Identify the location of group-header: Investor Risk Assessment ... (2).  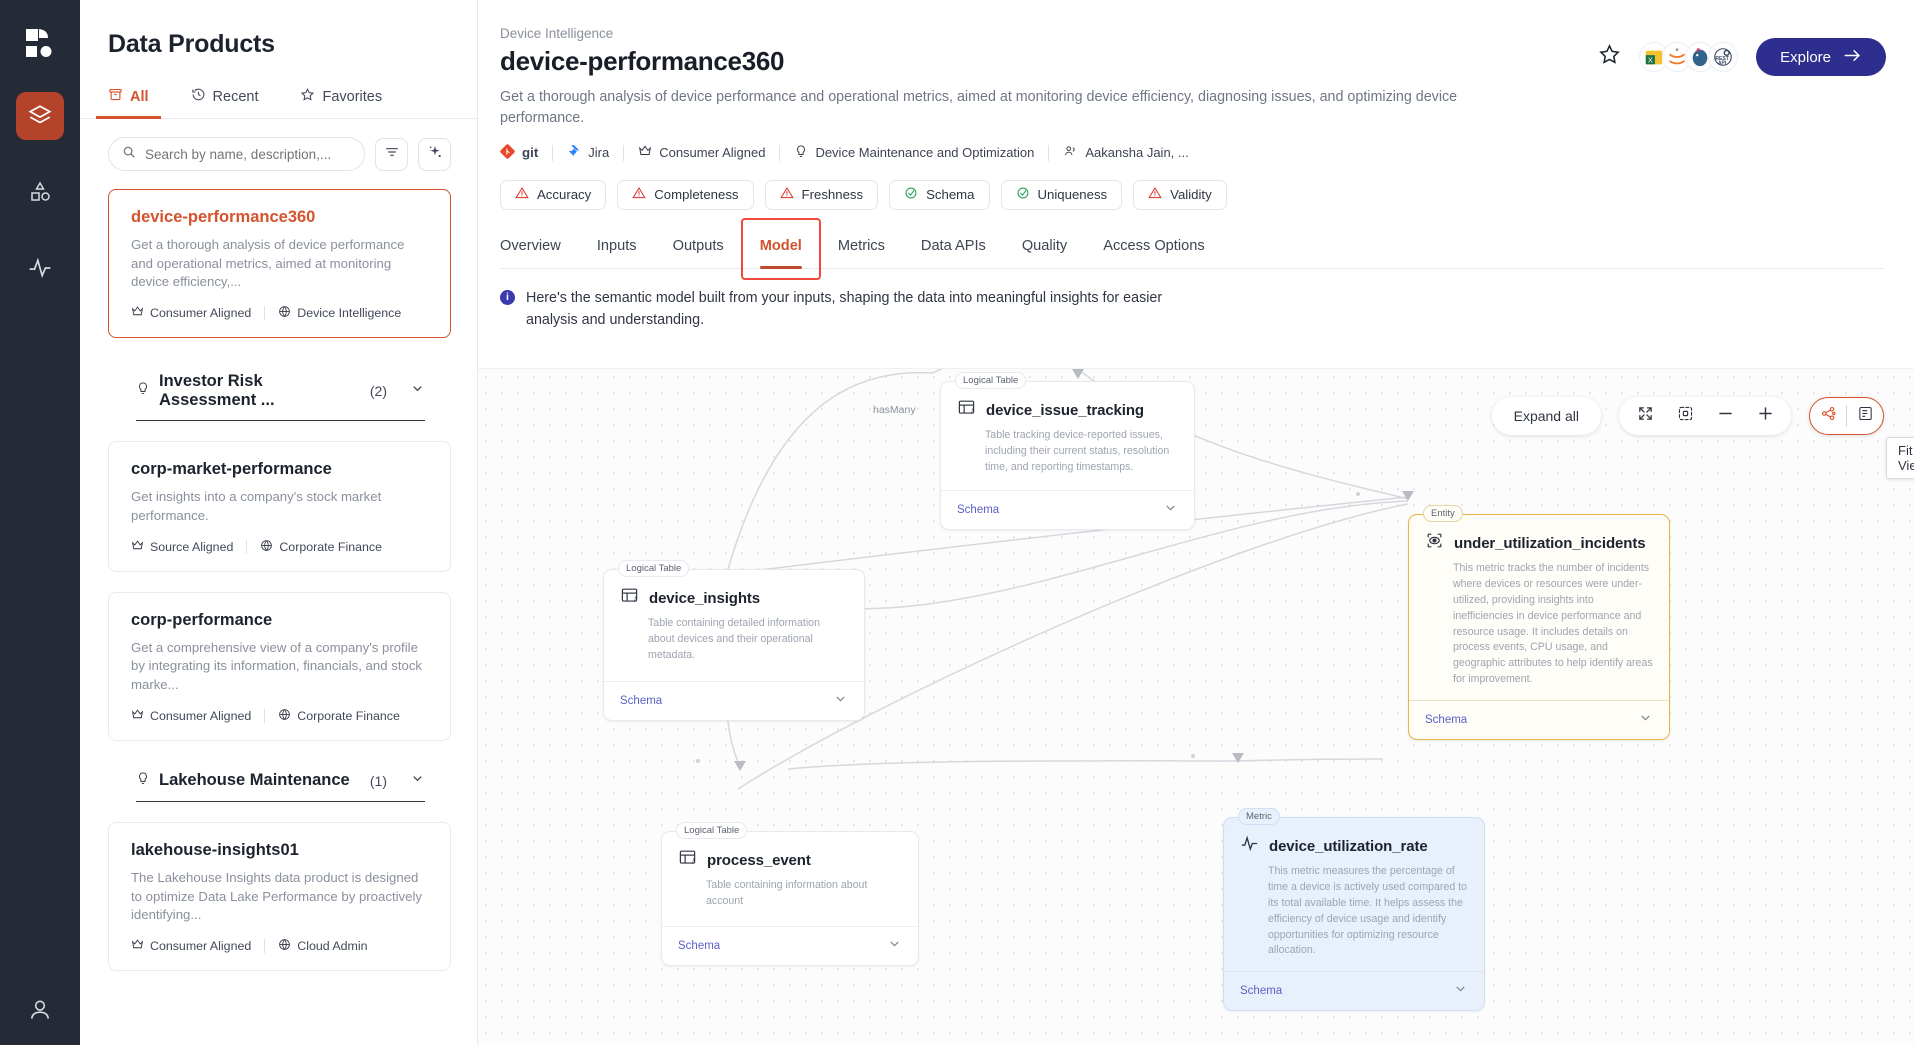
(280, 393).